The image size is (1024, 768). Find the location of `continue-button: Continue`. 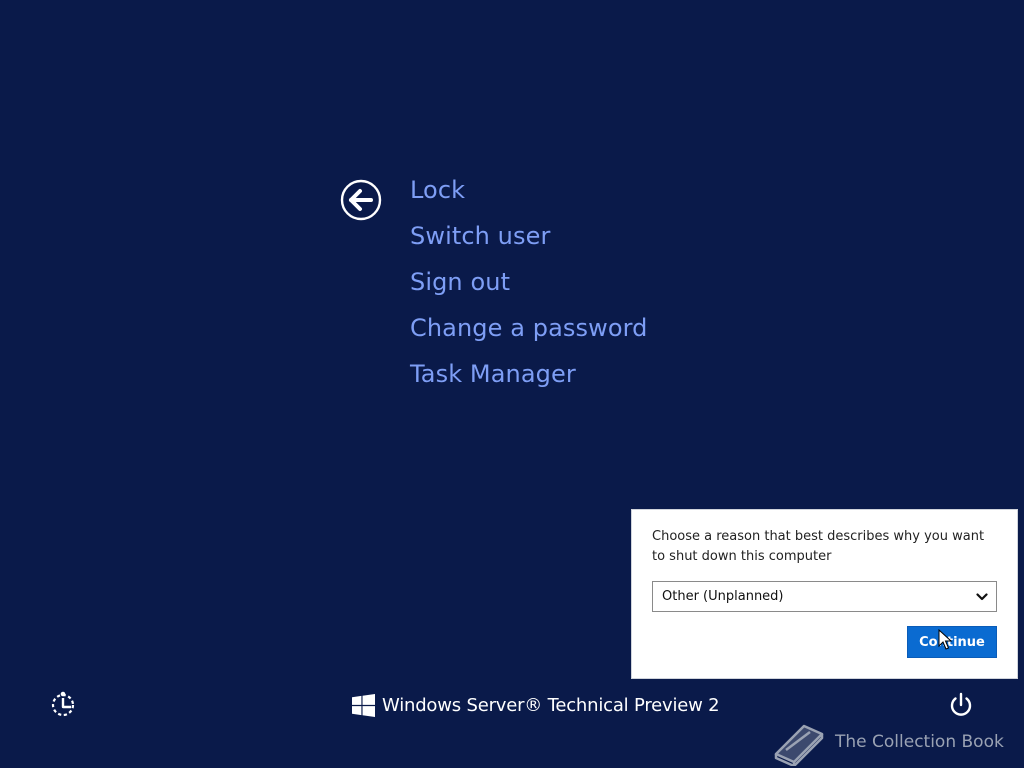

continue-button: Continue is located at coordinates (952, 642).